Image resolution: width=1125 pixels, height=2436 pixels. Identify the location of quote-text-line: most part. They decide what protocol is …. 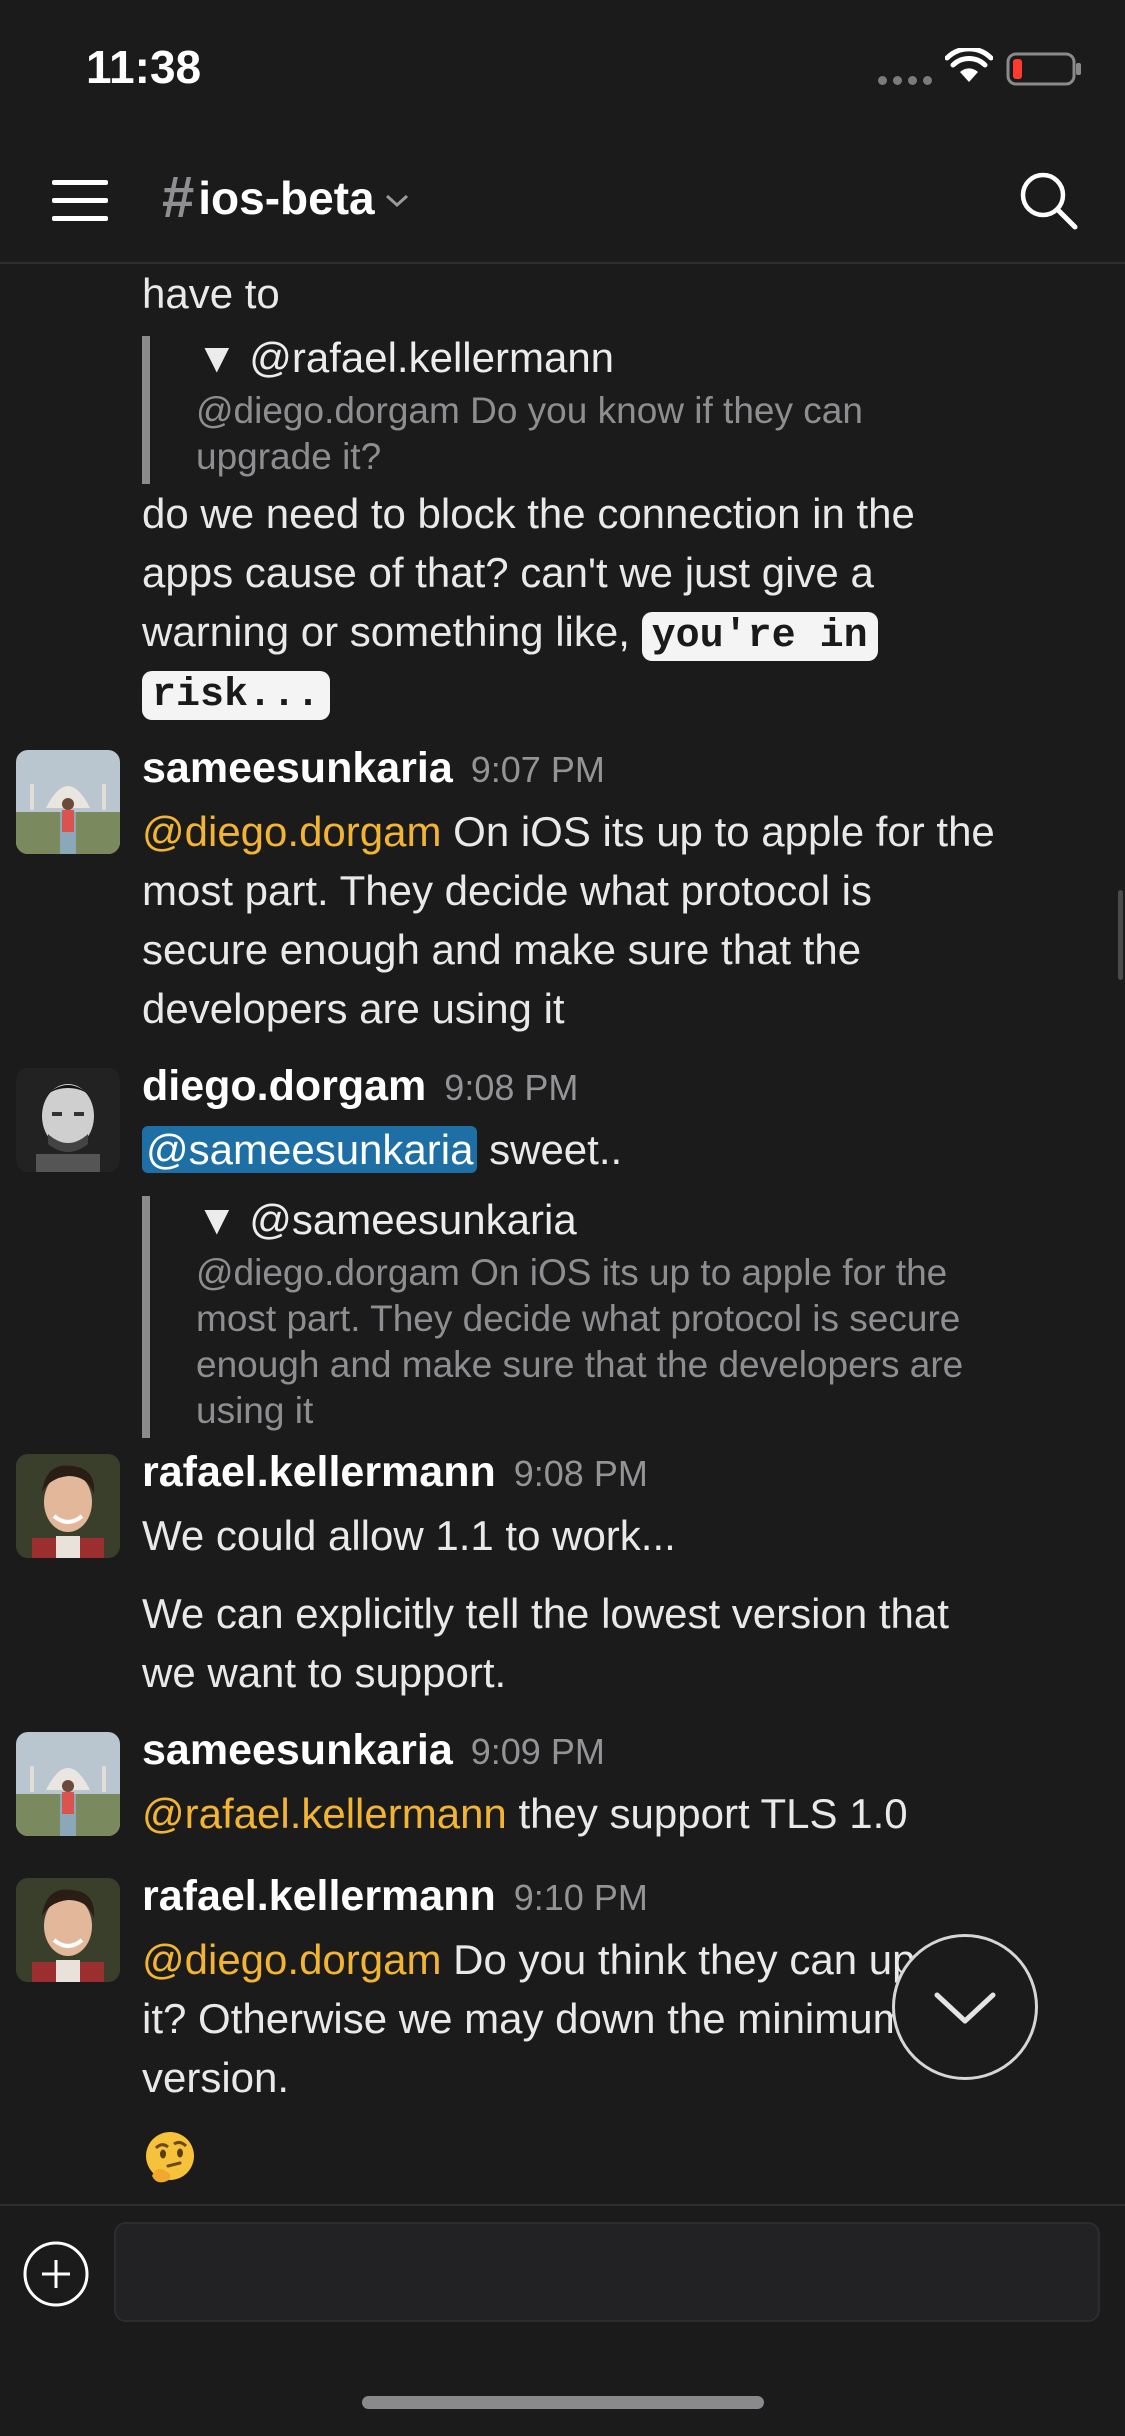
(578, 1318).